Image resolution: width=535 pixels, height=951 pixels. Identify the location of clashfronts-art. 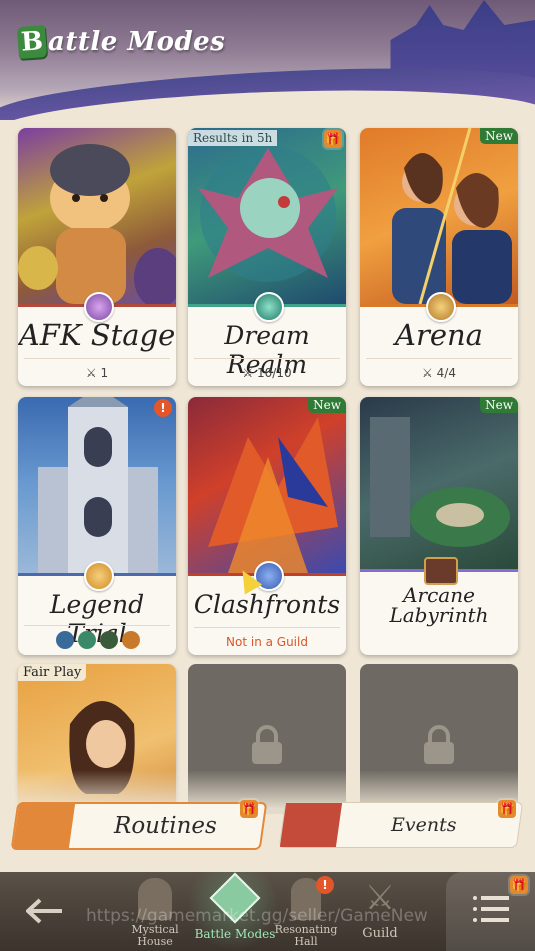
(267, 485).